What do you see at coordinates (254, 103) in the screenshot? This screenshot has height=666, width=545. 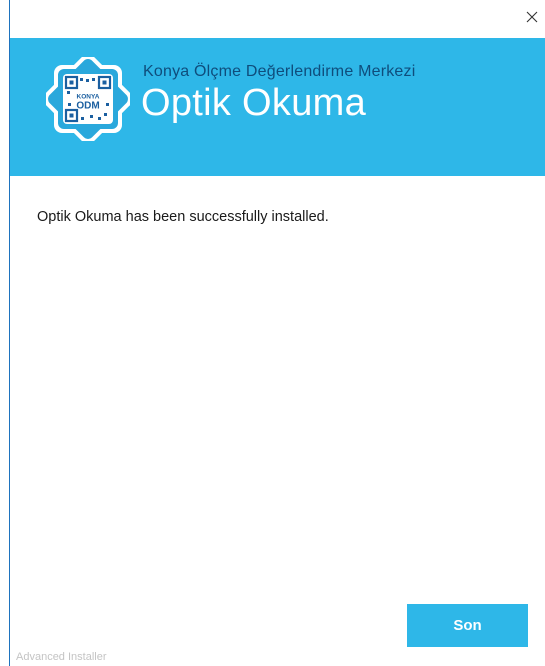 I see `product-title: Optik Okuma` at bounding box center [254, 103].